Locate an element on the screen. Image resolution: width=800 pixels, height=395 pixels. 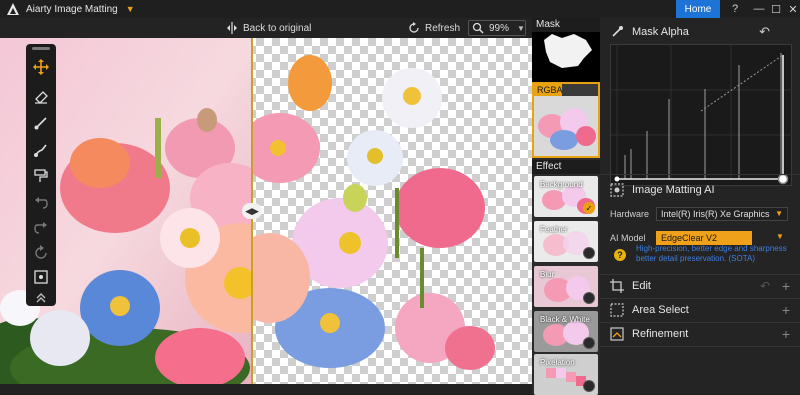
paint-brush-icon is located at coordinates (40, 150).